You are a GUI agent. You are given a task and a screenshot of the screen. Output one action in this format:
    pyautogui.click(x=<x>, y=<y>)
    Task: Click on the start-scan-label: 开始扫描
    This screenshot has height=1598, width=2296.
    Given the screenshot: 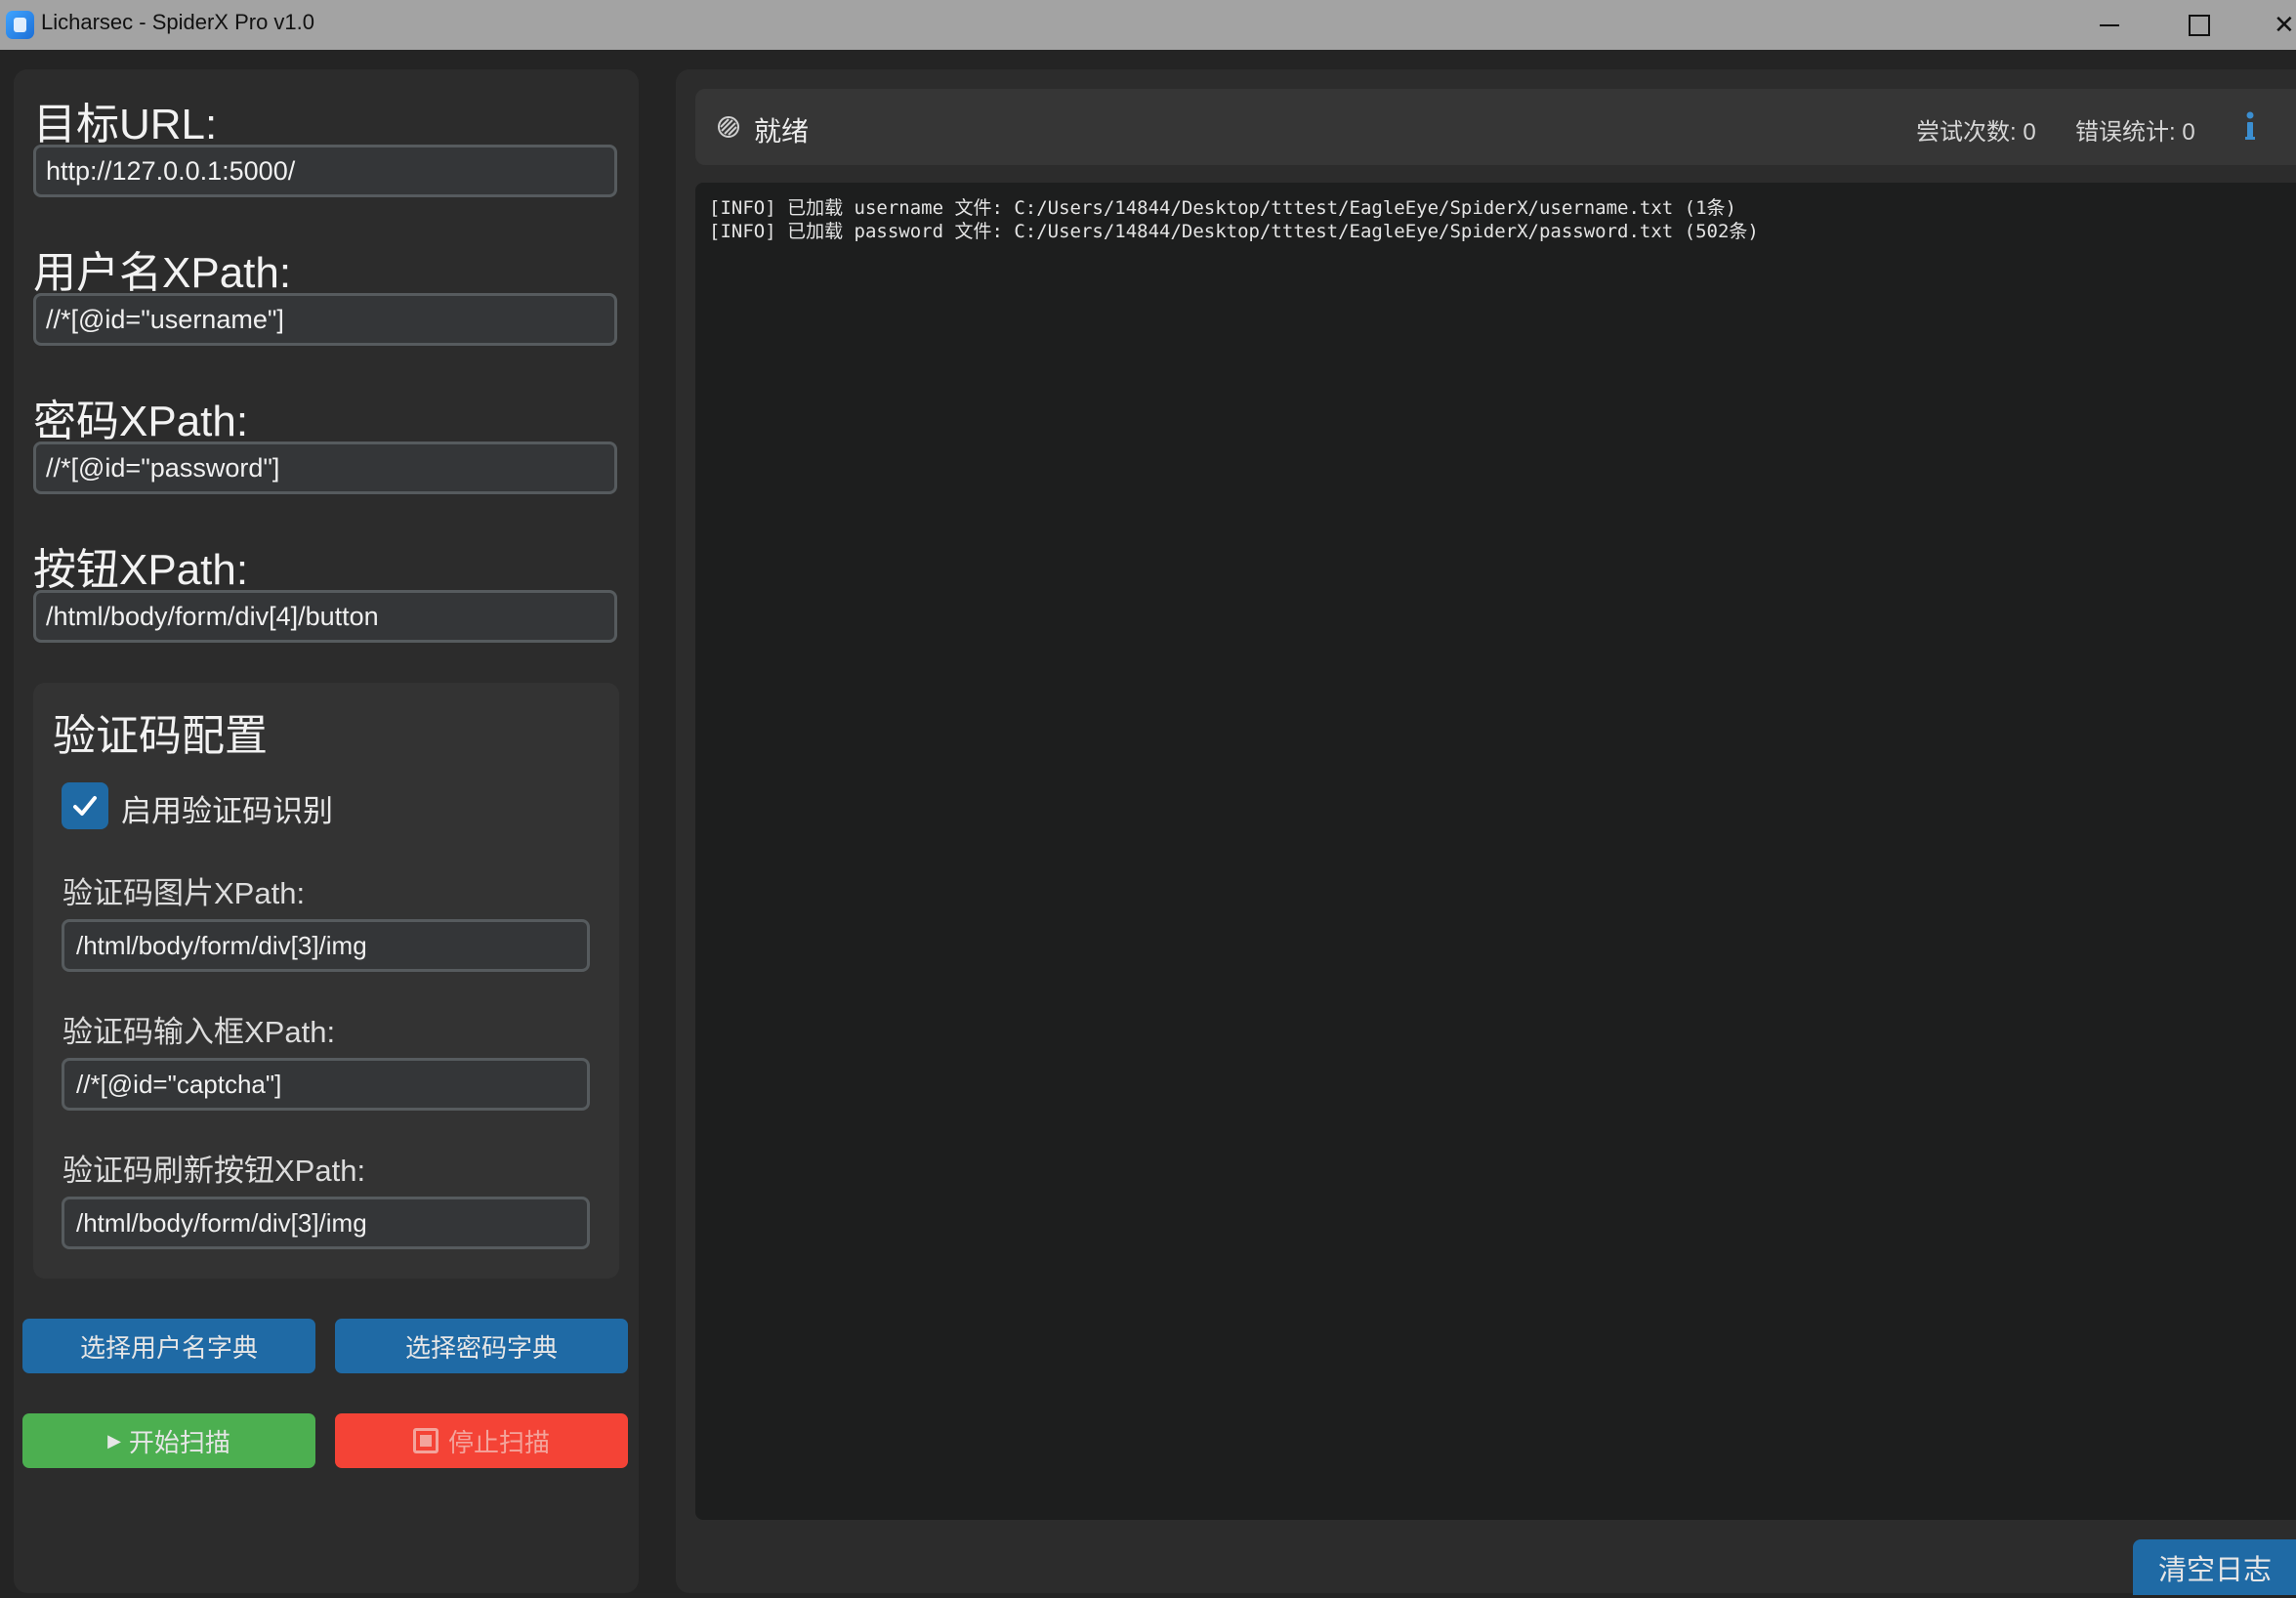 What is the action you would take?
    pyautogui.click(x=179, y=1442)
    